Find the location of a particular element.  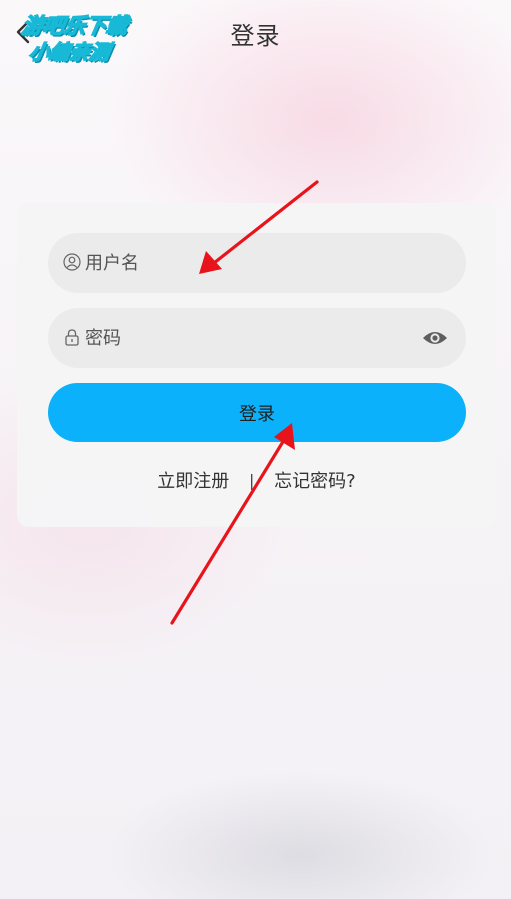

register-link: 立即注册 is located at coordinates (193, 480).